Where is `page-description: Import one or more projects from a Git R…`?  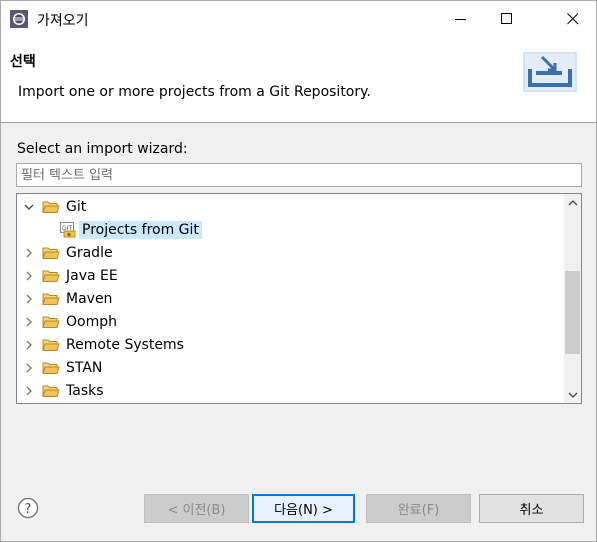 page-description: Import one or more projects from a Git R… is located at coordinates (194, 92).